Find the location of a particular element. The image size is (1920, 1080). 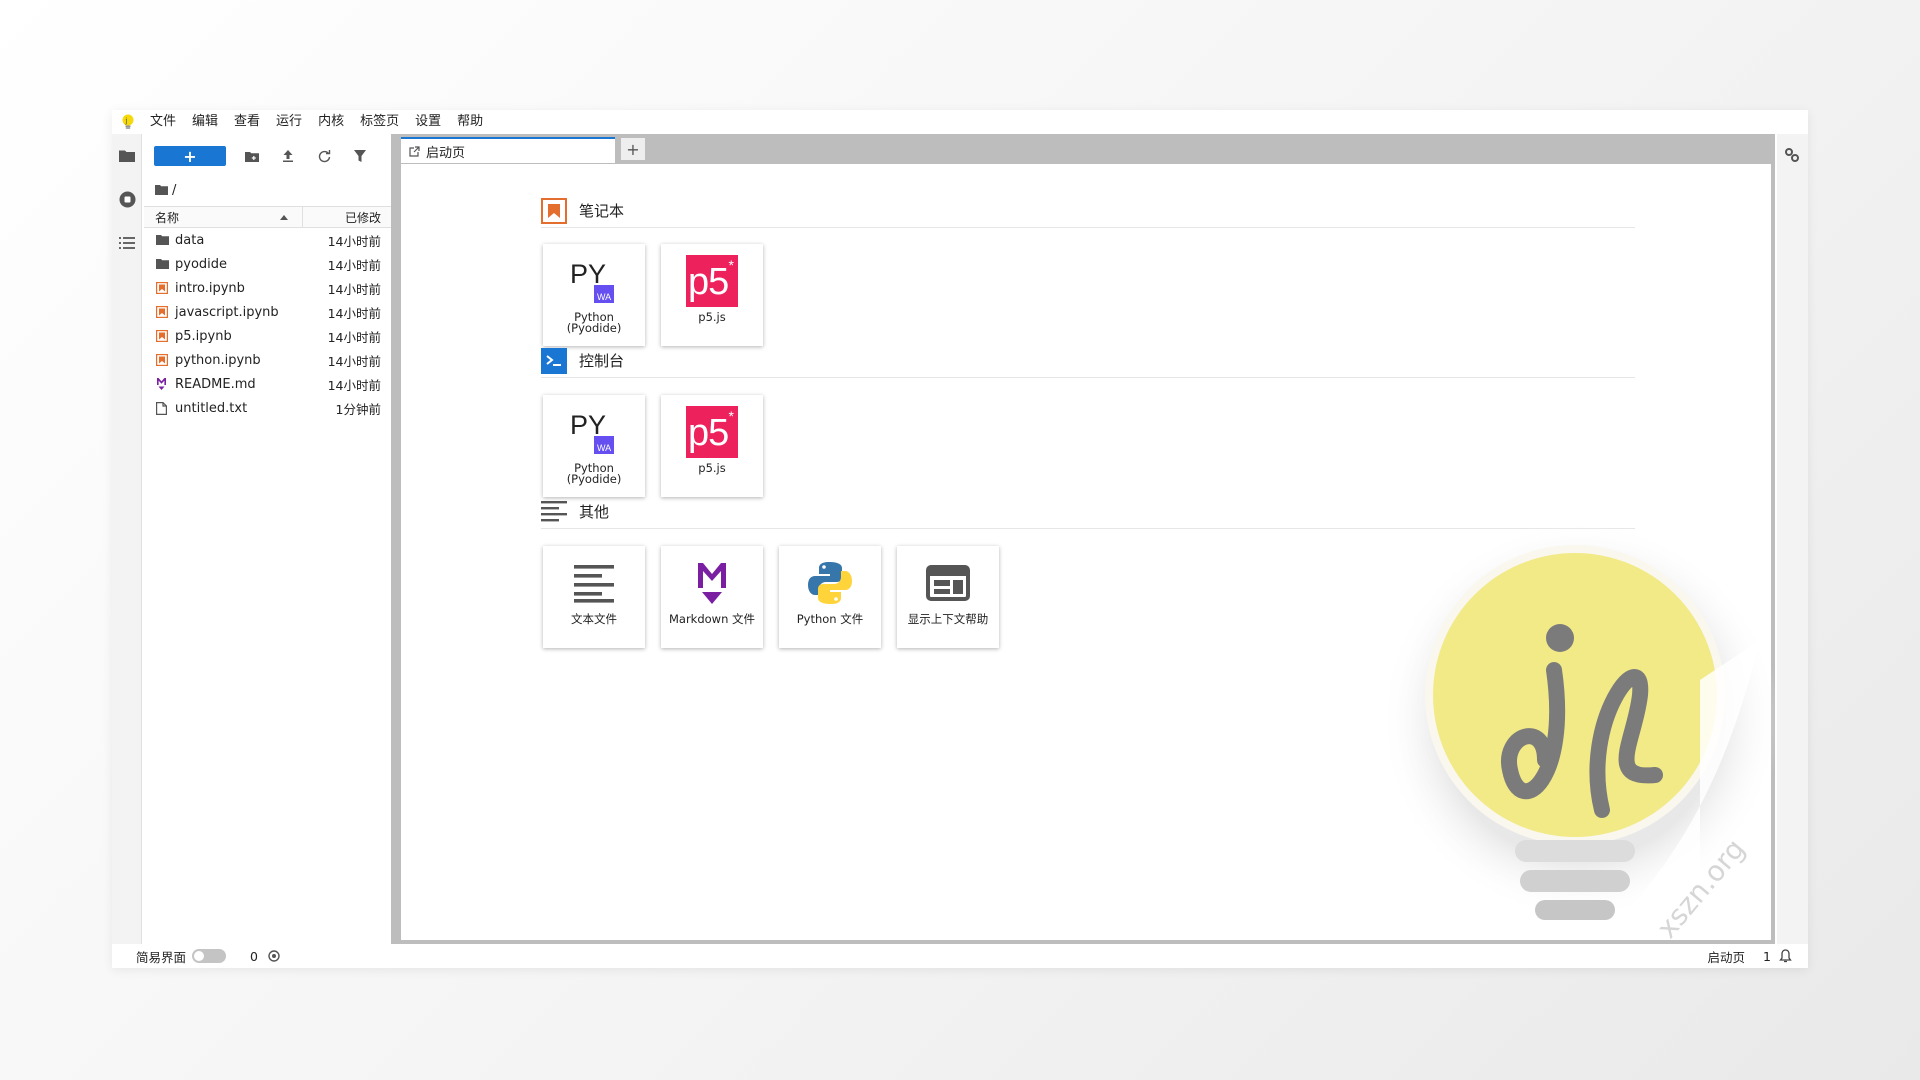

menu-run: 运行 is located at coordinates (289, 122).